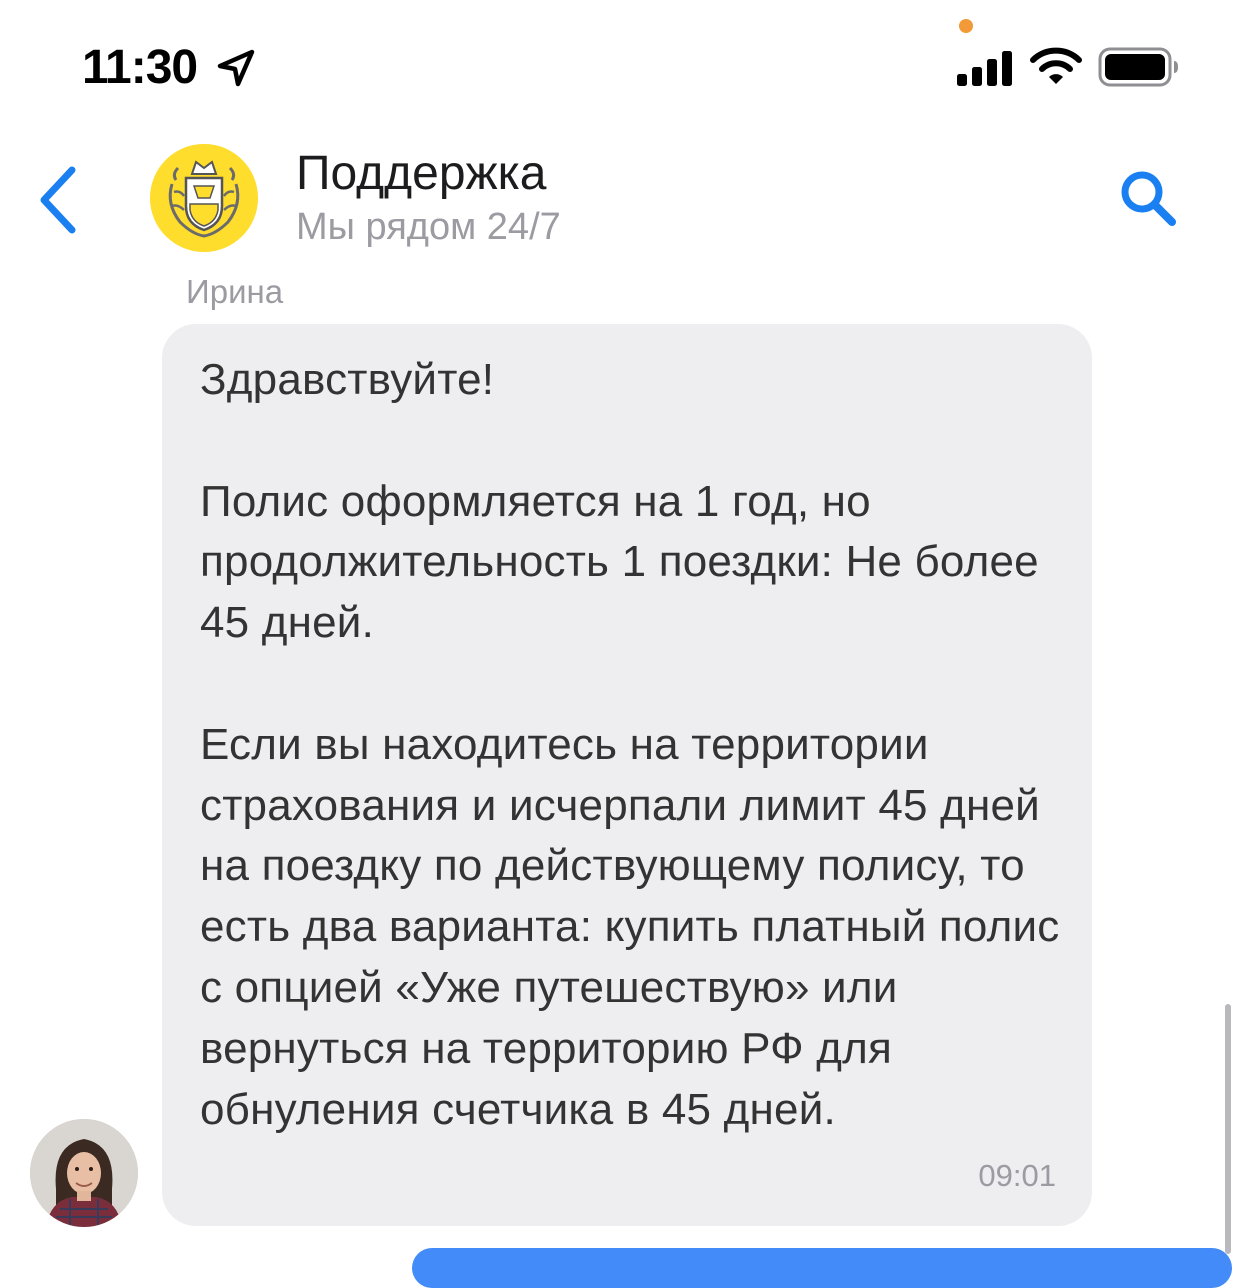  What do you see at coordinates (1228, 1129) in the screenshot?
I see `scroll-indicator` at bounding box center [1228, 1129].